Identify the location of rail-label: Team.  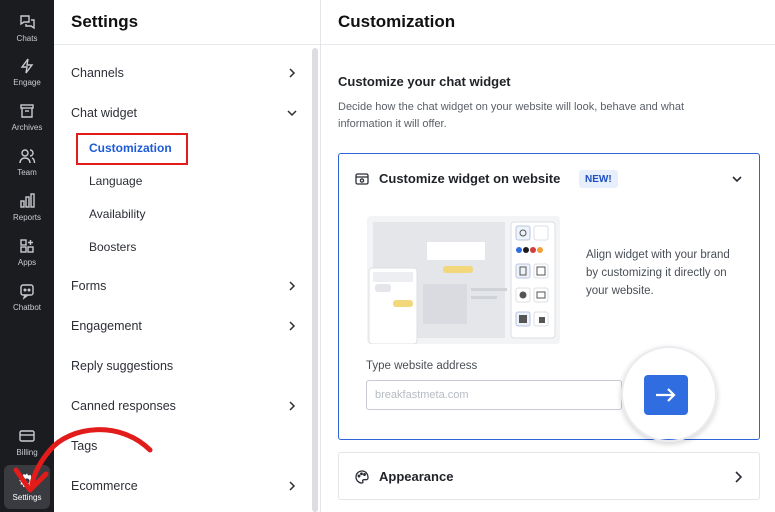
(27, 172).